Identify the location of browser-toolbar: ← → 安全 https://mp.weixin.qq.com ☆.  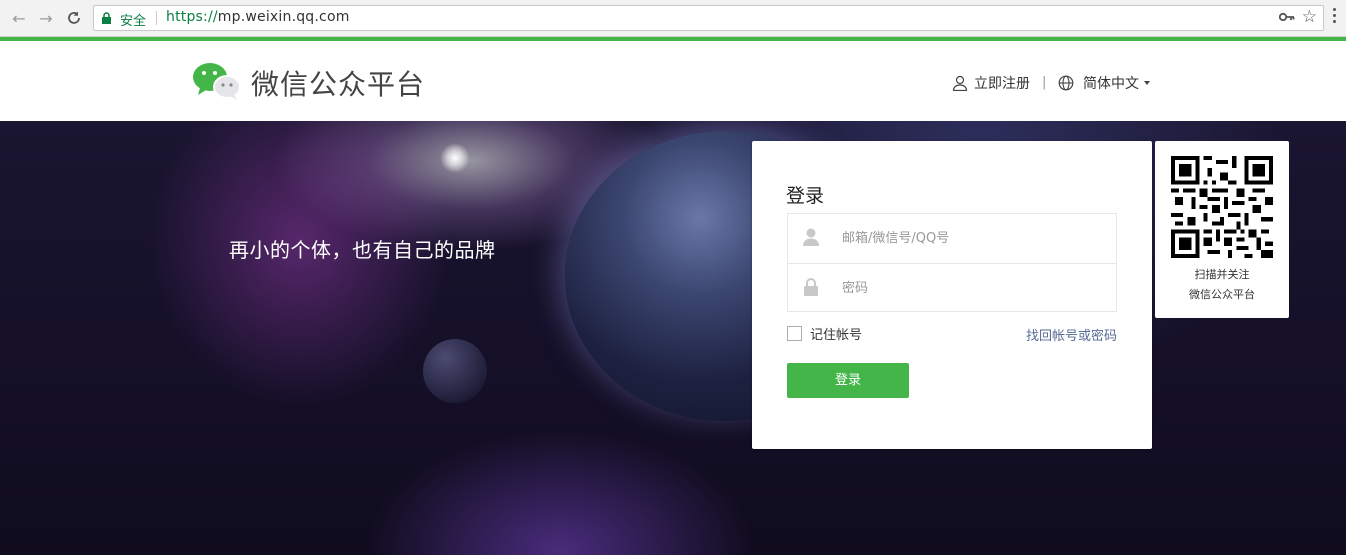
(673, 18).